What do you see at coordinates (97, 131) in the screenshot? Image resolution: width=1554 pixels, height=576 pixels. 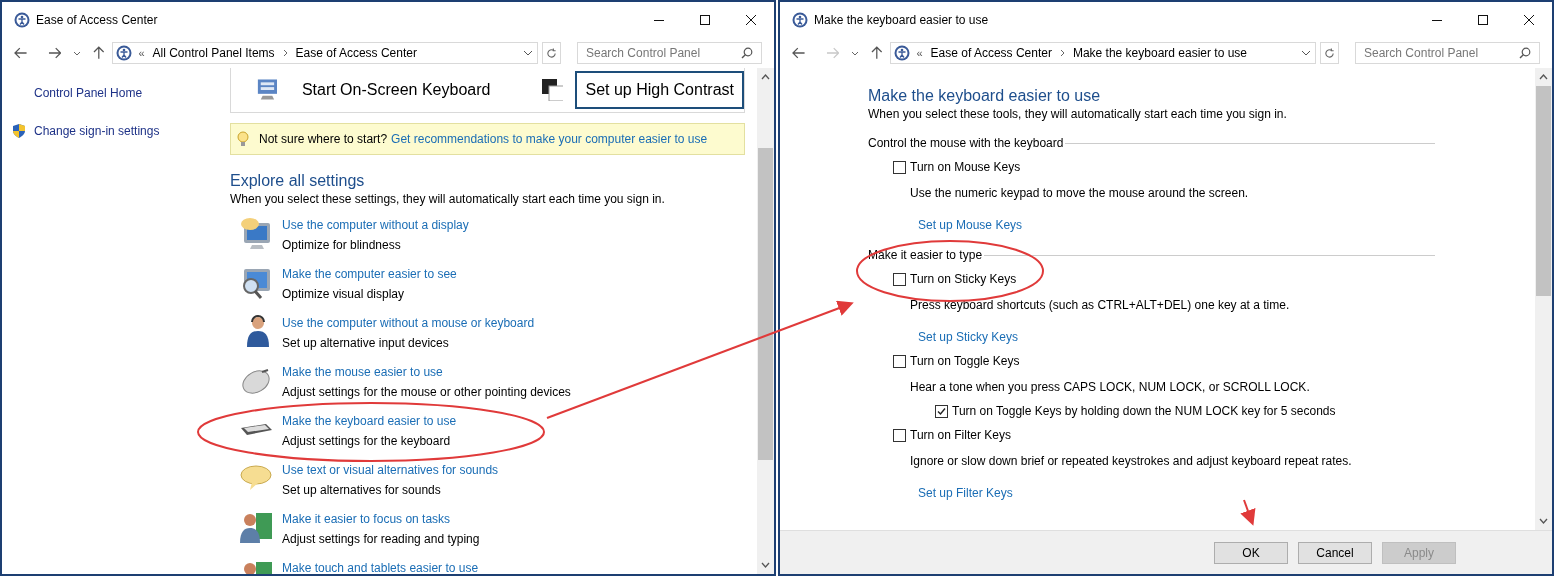 I see `sidebar-link: Change sign-in settings` at bounding box center [97, 131].